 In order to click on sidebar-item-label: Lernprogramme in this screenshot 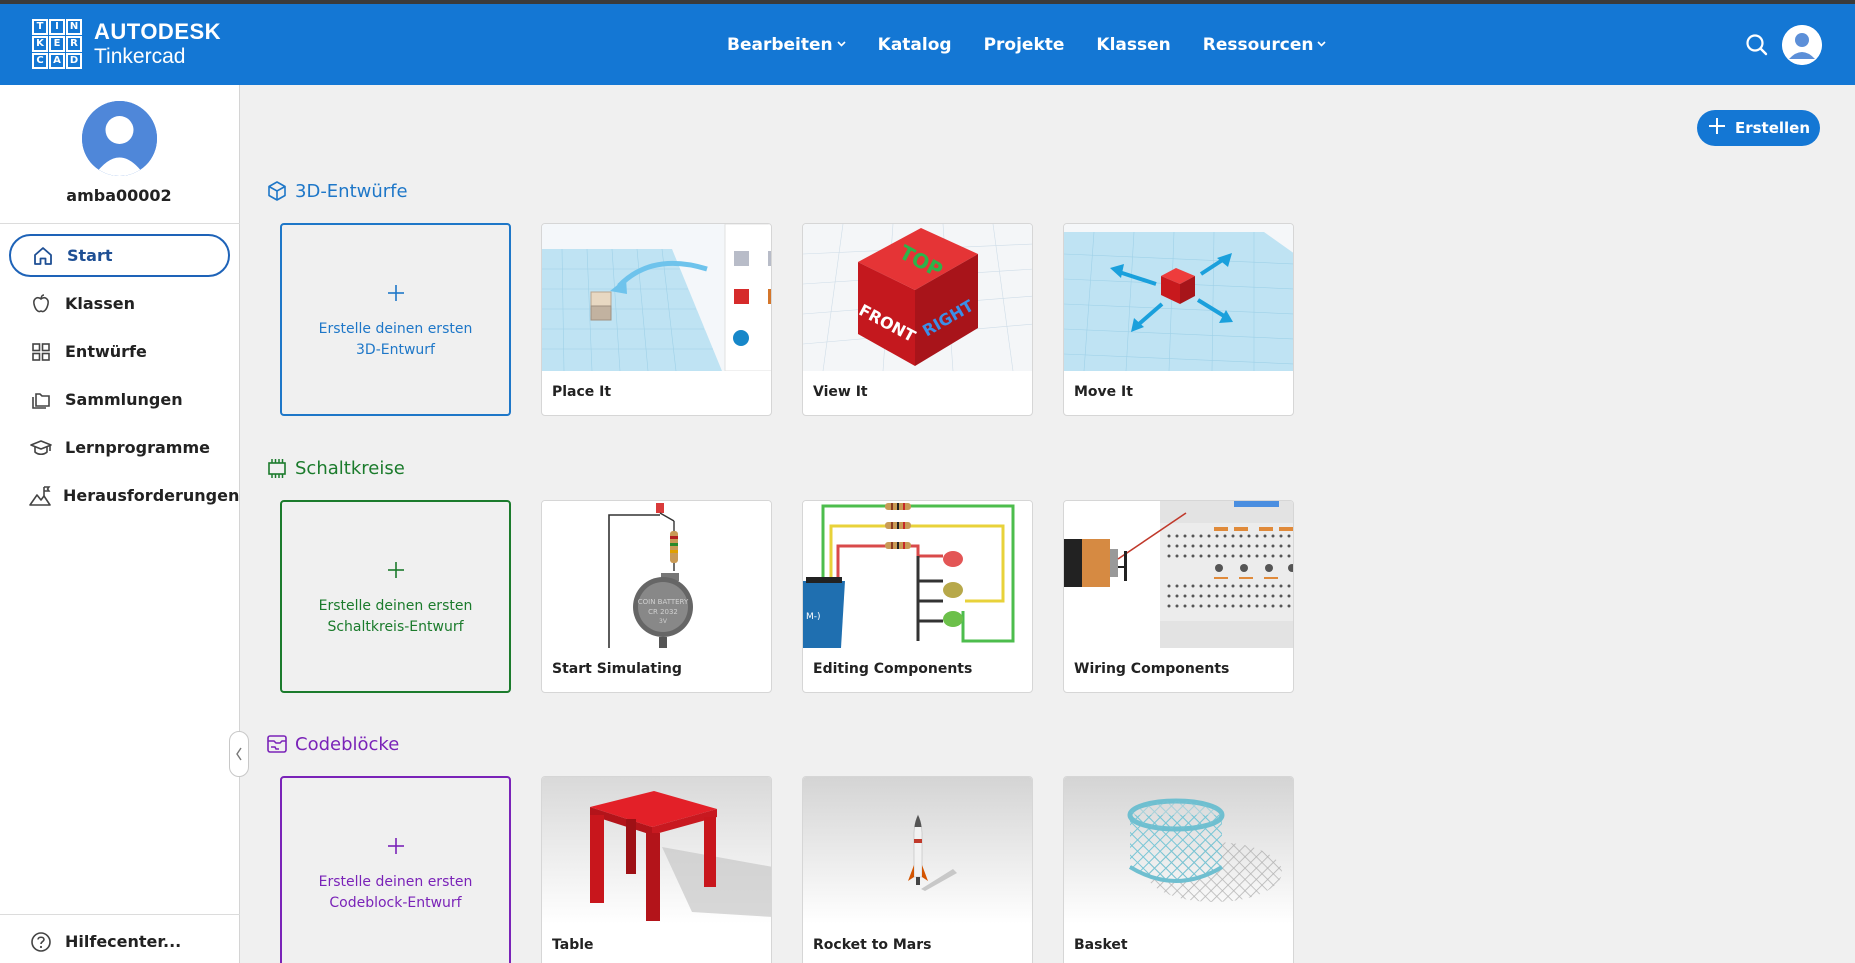, I will do `click(137, 447)`.